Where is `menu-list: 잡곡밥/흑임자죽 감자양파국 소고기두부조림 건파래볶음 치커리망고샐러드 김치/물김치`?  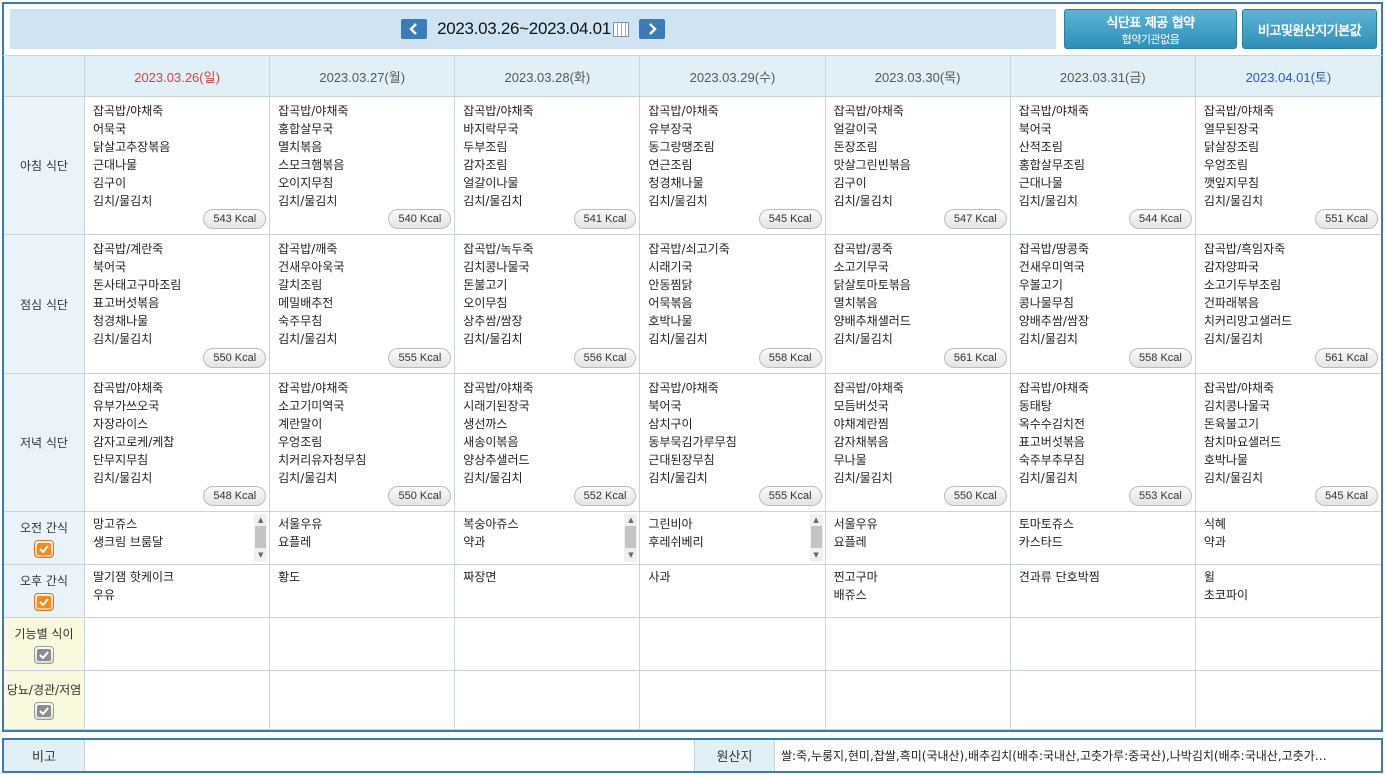 menu-list: 잡곡밥/흑임자죽 감자양파국 소고기두부조림 건파래볶음 치커리망고샐러드 김치/물김치 is located at coordinates (1288, 291).